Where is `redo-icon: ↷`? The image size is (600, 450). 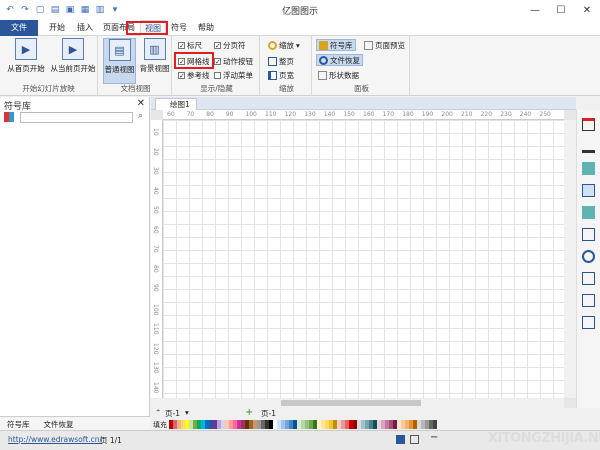
redo-icon: ↷ is located at coordinates (25, 10).